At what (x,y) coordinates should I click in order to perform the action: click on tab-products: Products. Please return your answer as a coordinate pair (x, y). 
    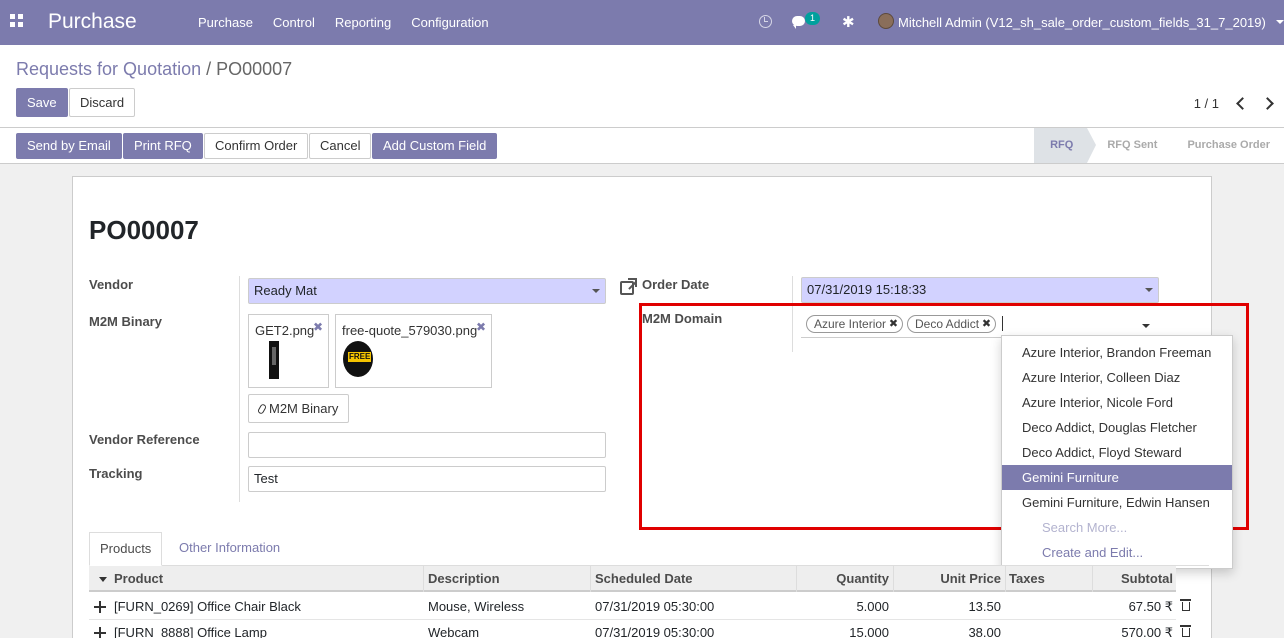
    Looking at the image, I should click on (126, 549).